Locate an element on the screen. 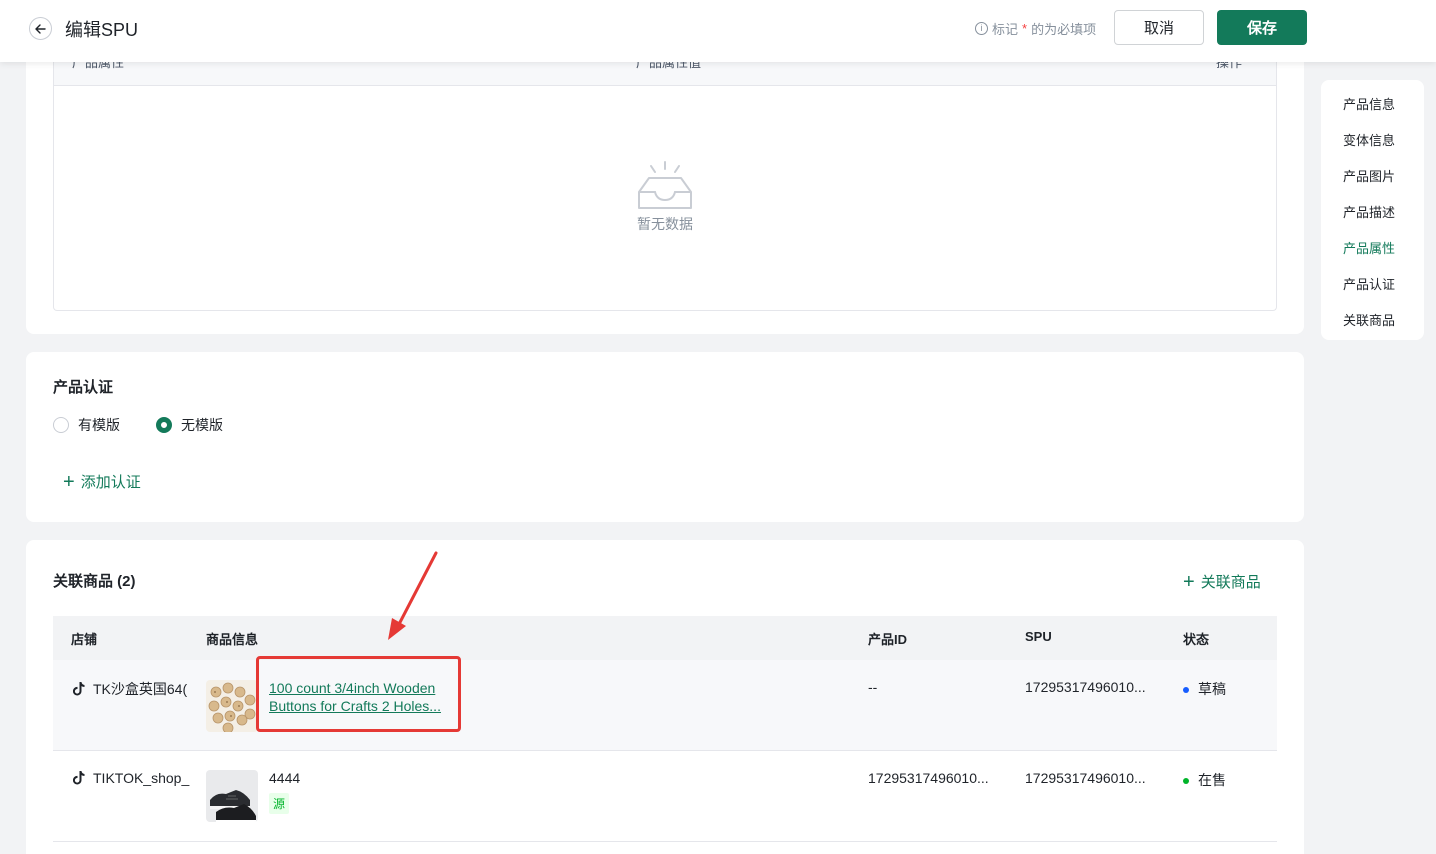  add-certification-label: 添加认证 is located at coordinates (110, 482).